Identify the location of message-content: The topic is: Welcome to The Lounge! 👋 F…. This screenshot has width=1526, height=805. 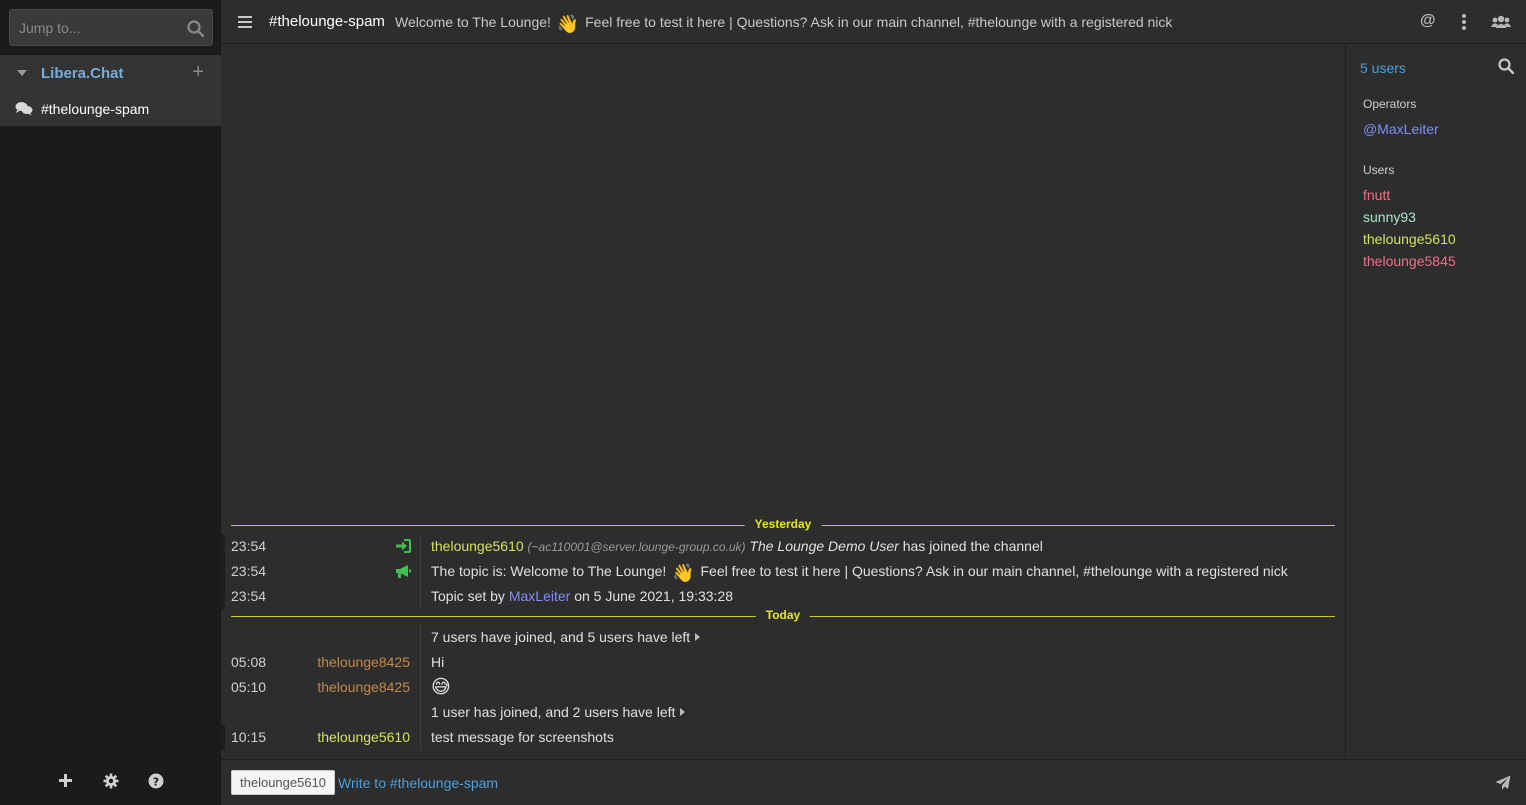
(859, 573).